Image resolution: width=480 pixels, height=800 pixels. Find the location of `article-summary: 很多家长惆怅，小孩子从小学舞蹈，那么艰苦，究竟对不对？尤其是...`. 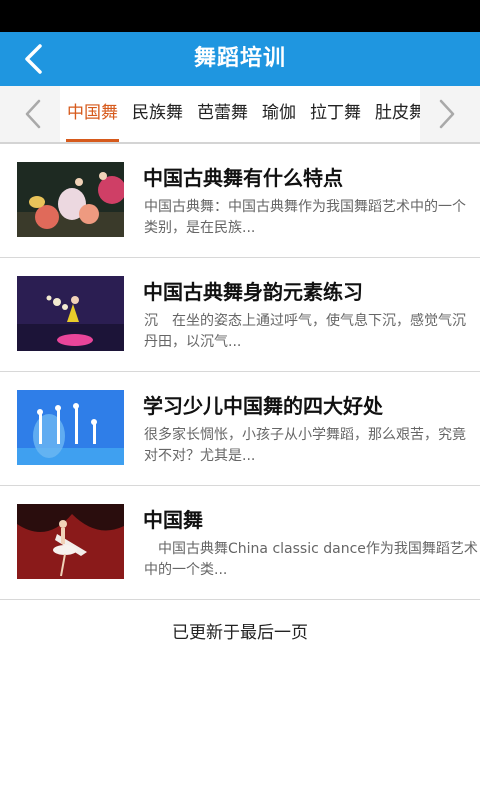

article-summary: 很多家长惆怅，小孩子从小学舞蹈，那么艰苦，究竟对不对？尤其是... is located at coordinates (305, 445).